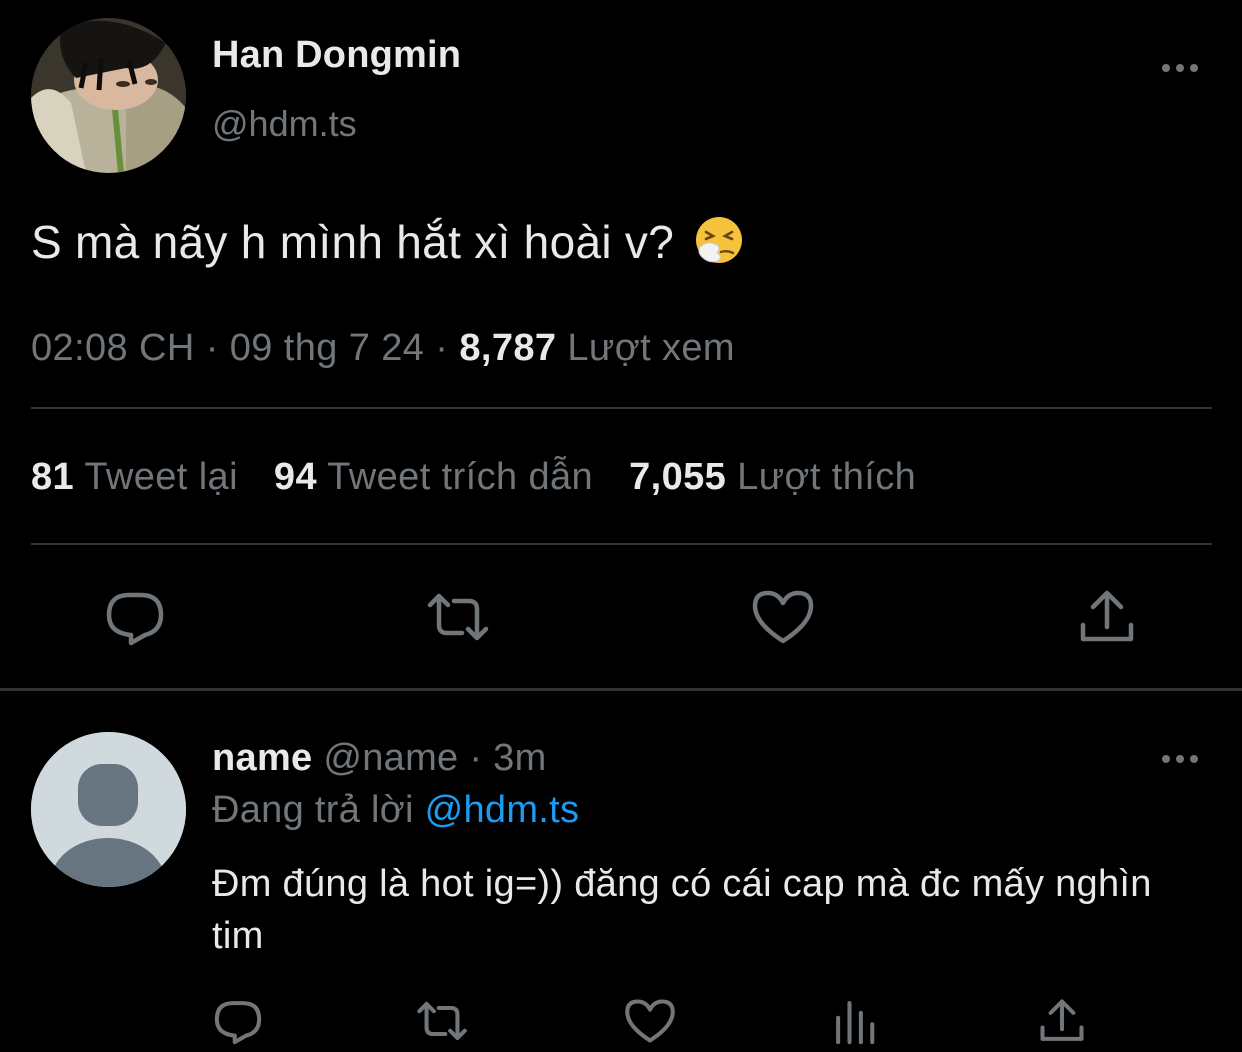 The height and width of the screenshot is (1052, 1242). Describe the element at coordinates (621, 689) in the screenshot. I see `section-divider` at that location.